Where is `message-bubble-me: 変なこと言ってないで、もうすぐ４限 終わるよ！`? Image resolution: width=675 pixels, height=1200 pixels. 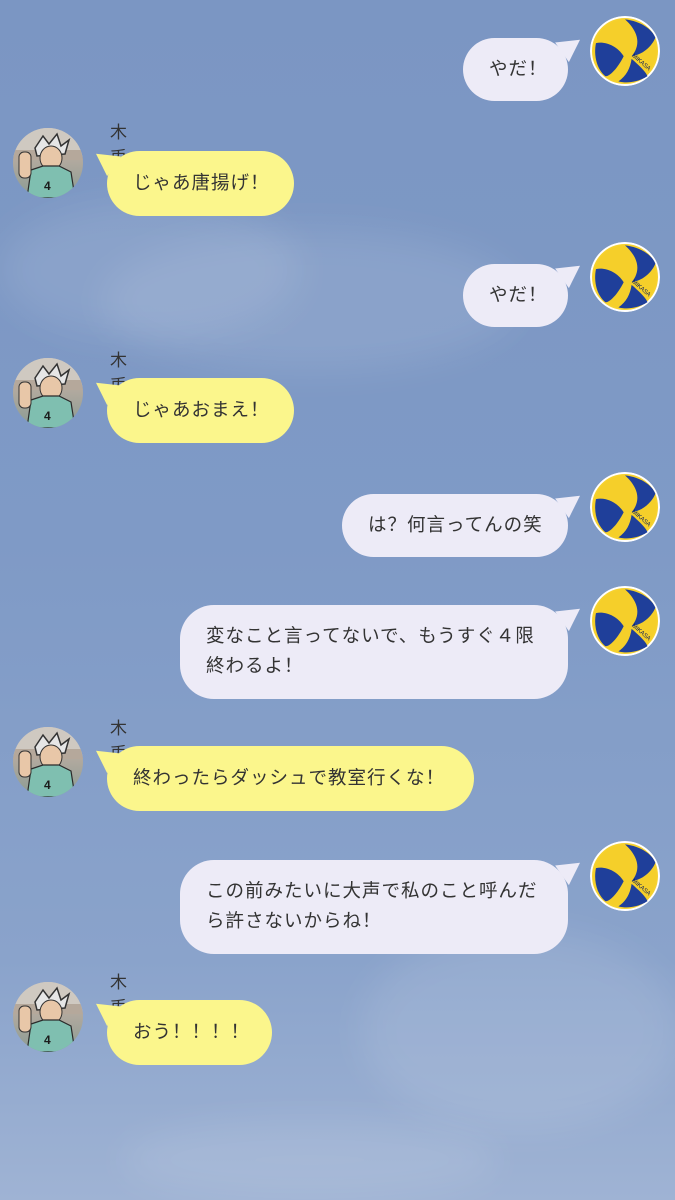 message-bubble-me: 変なこと言ってないで、もうすぐ４限 終わるよ！ is located at coordinates (374, 652).